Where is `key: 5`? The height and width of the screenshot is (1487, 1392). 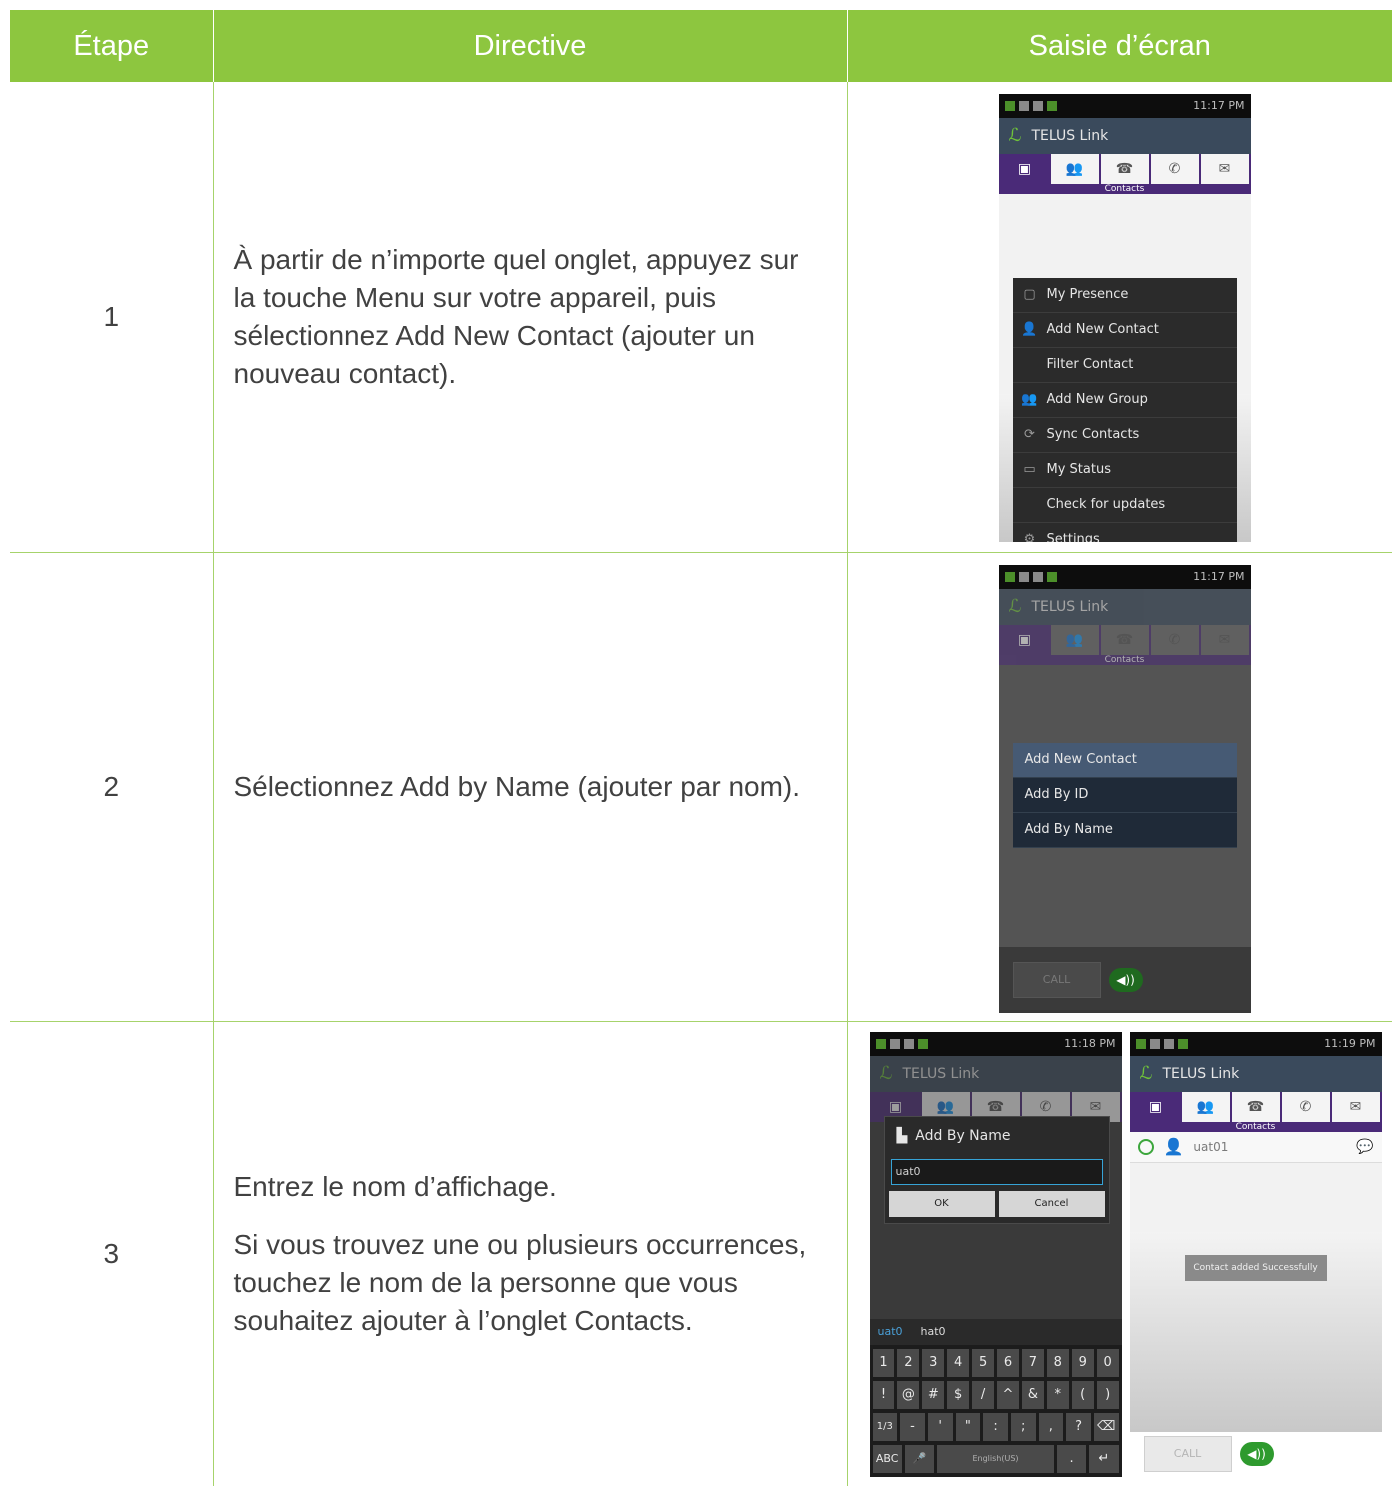
key: 5 is located at coordinates (983, 1362).